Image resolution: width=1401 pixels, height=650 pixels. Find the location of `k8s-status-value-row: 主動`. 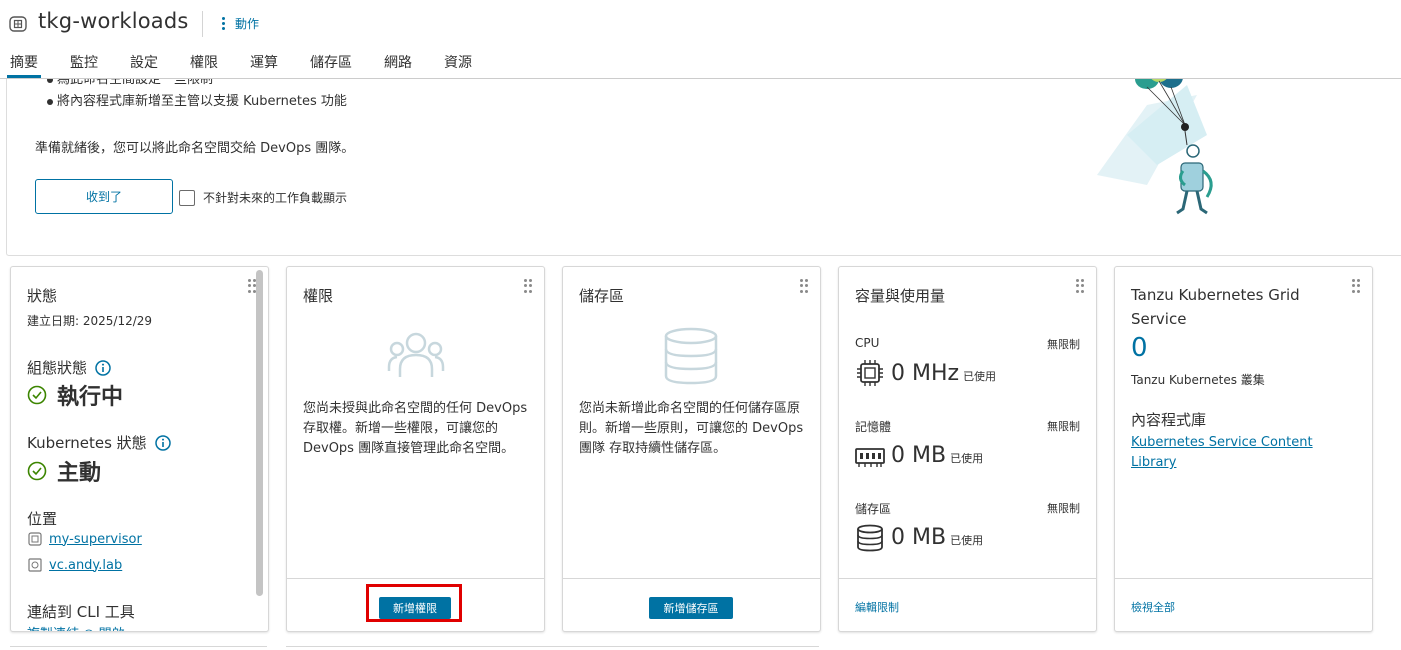

k8s-status-value-row: 主動 is located at coordinates (64, 471).